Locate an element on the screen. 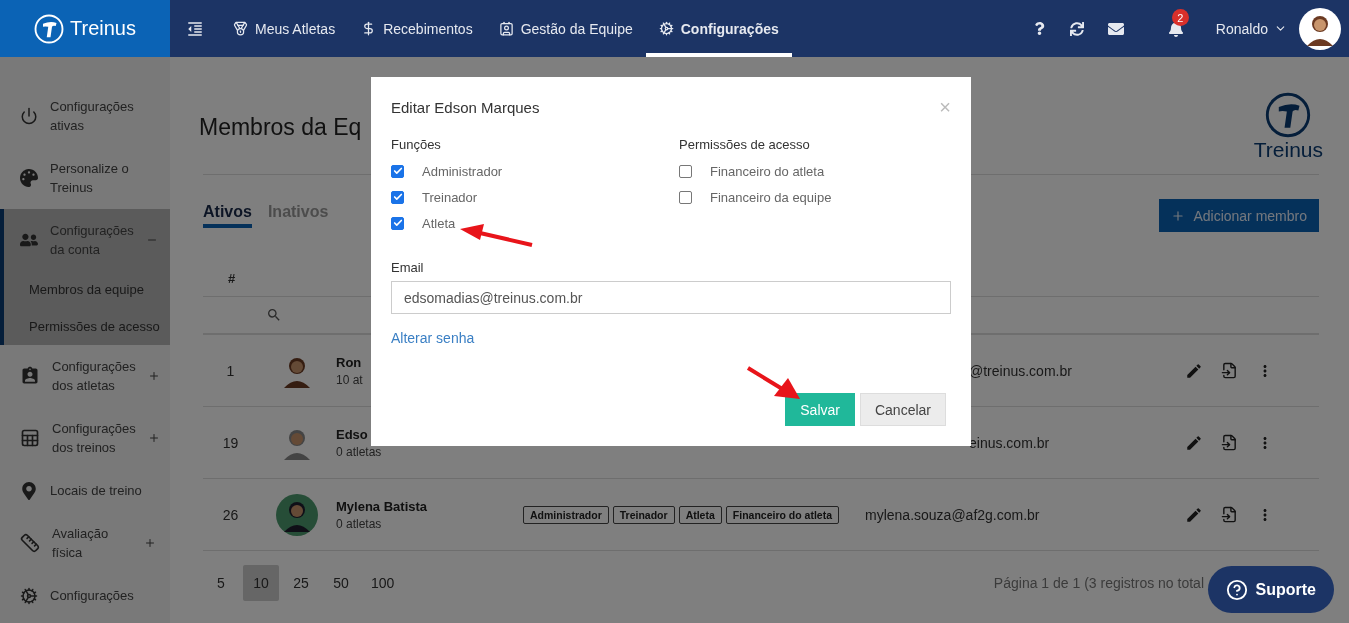 The height and width of the screenshot is (623, 1349). users-icon is located at coordinates (29, 240).